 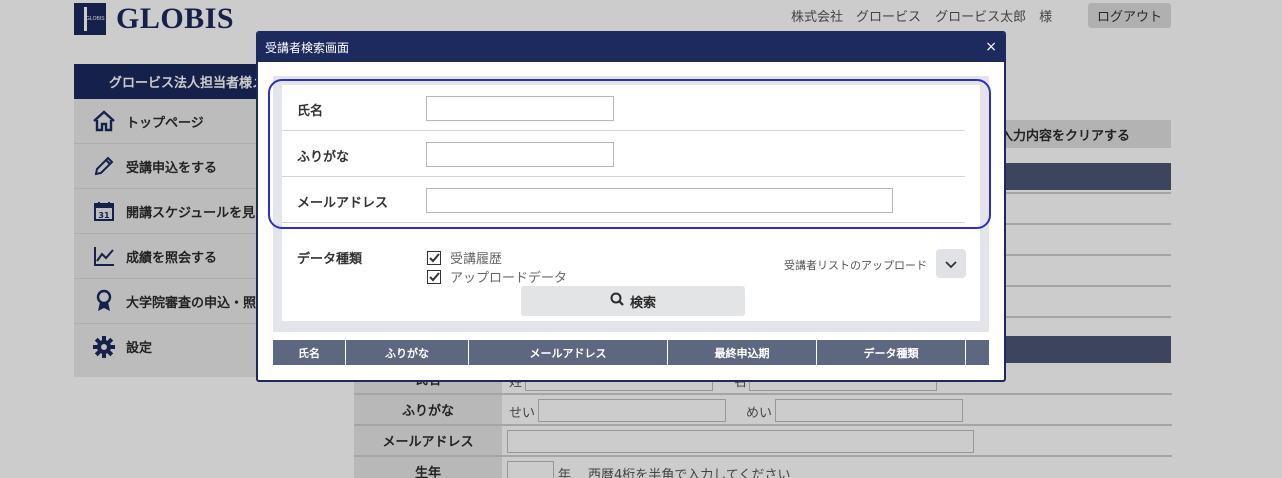 I want to click on email-row: メールアドレス, so click(x=623, y=200).